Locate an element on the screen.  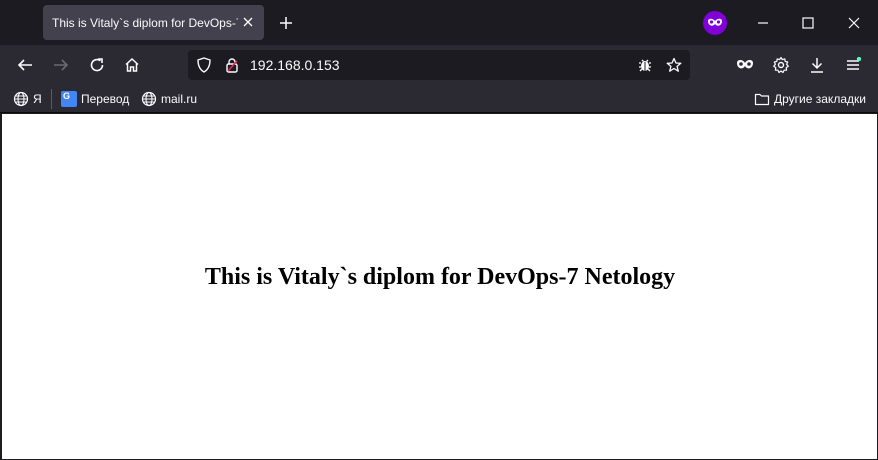
bug-icon is located at coordinates (645, 65).